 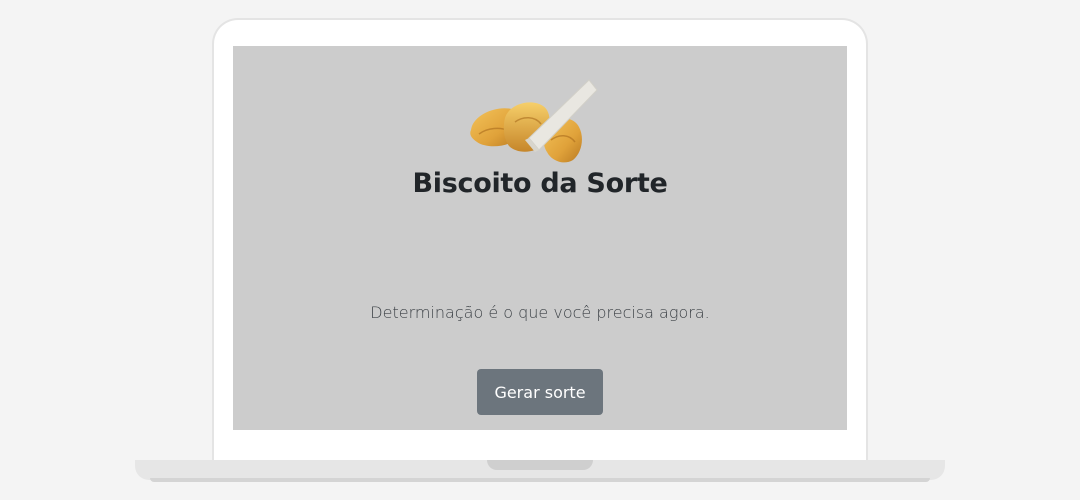 I want to click on generate-fortune-button: Gerar sorte, so click(x=540, y=392).